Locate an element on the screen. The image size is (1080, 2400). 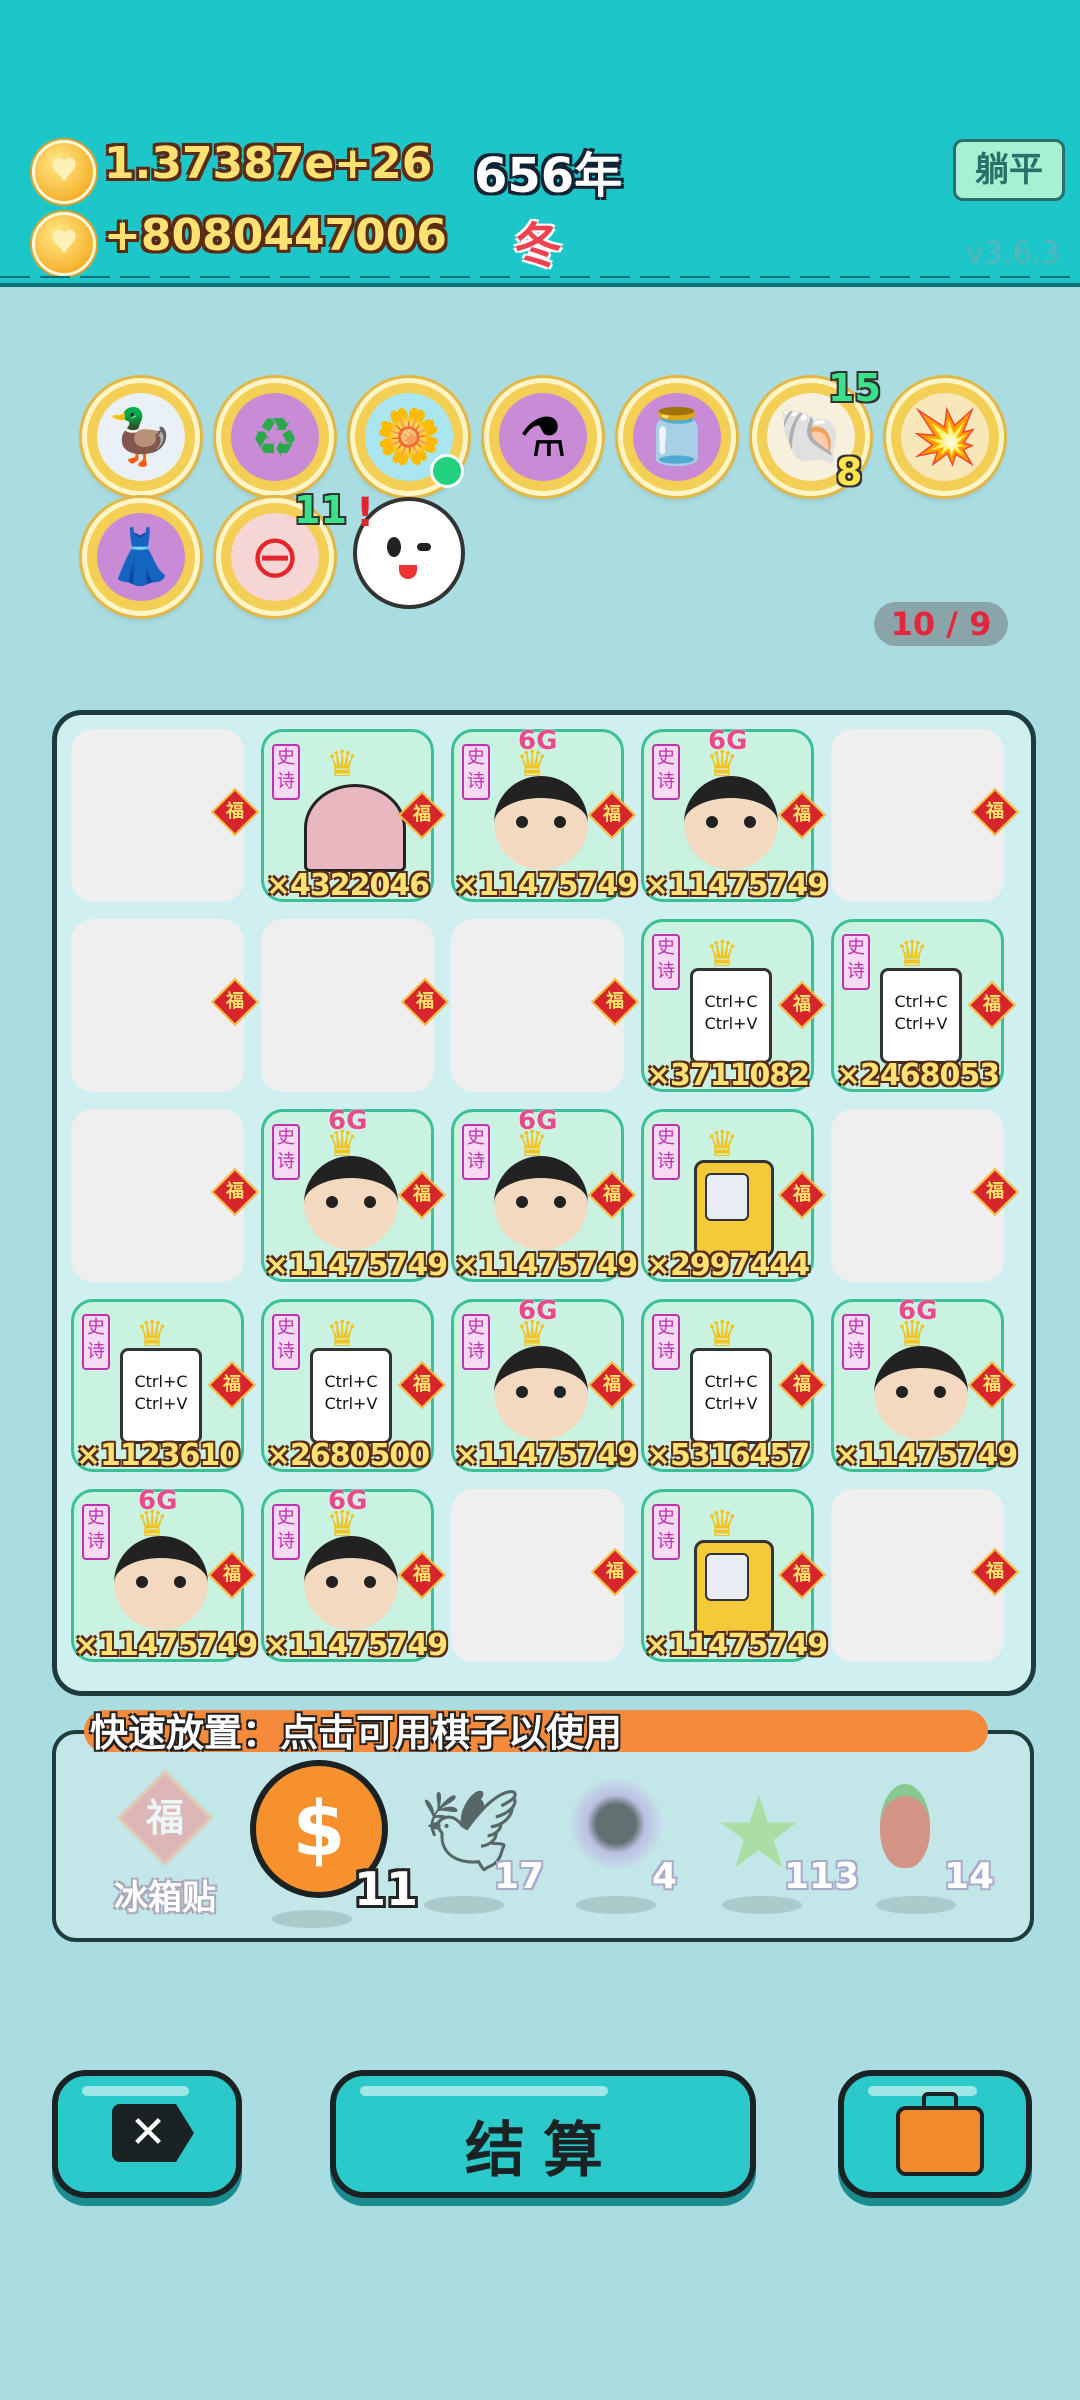
multiplier-label: ×3711082 is located at coordinates (727, 1075).